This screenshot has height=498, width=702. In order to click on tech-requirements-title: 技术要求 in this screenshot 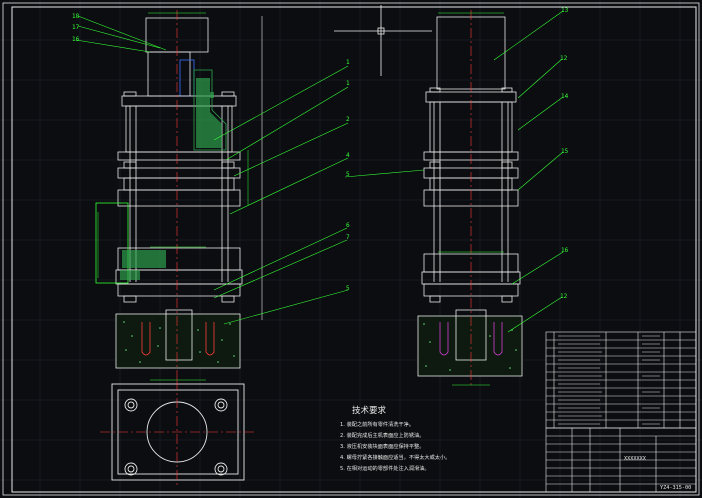, I will do `click(369, 410)`.